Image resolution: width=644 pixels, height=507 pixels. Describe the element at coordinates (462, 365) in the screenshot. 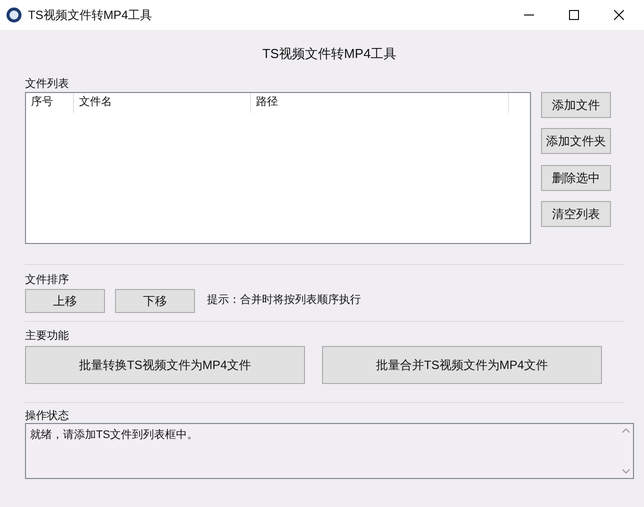

I see `action-button: 批量合并TS视频文件为MP4文件` at that location.